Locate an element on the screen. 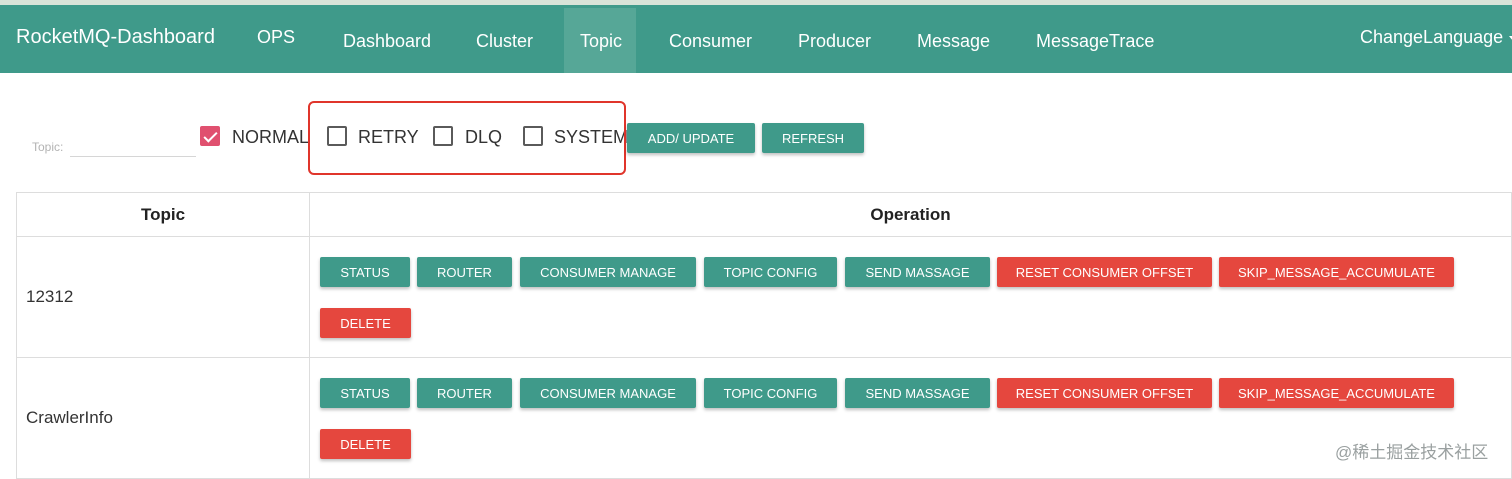 Image resolution: width=1512 pixels, height=479 pixels. refresh-button: REFRESH is located at coordinates (813, 138).